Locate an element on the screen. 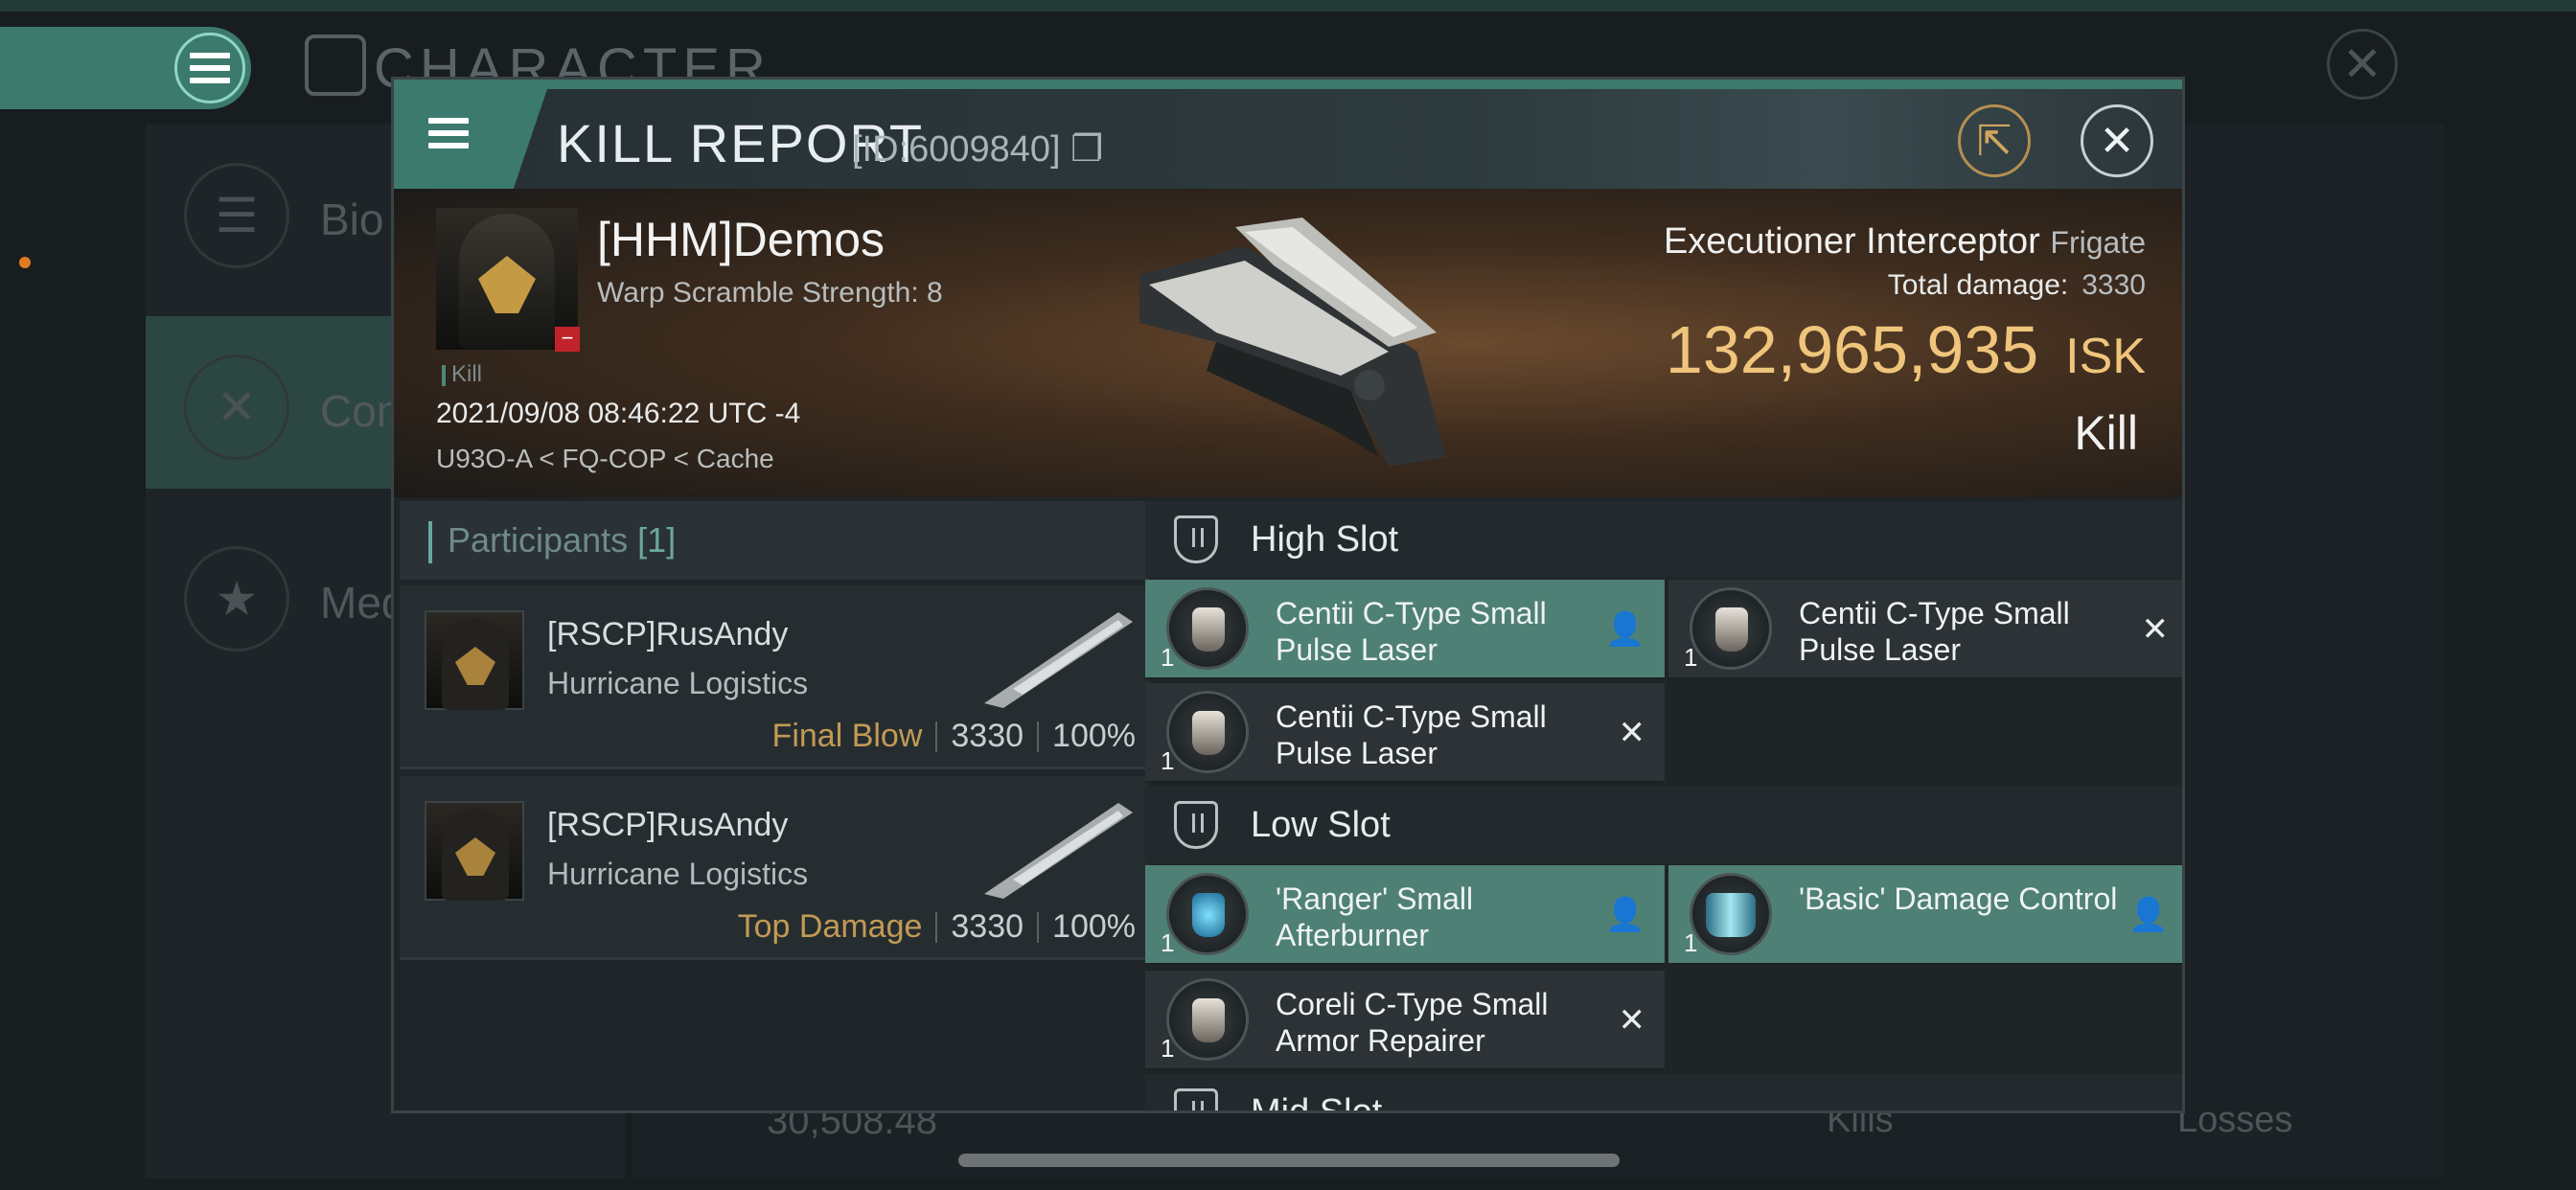 The image size is (2576, 1190). star-icon: ★ is located at coordinates (236, 599).